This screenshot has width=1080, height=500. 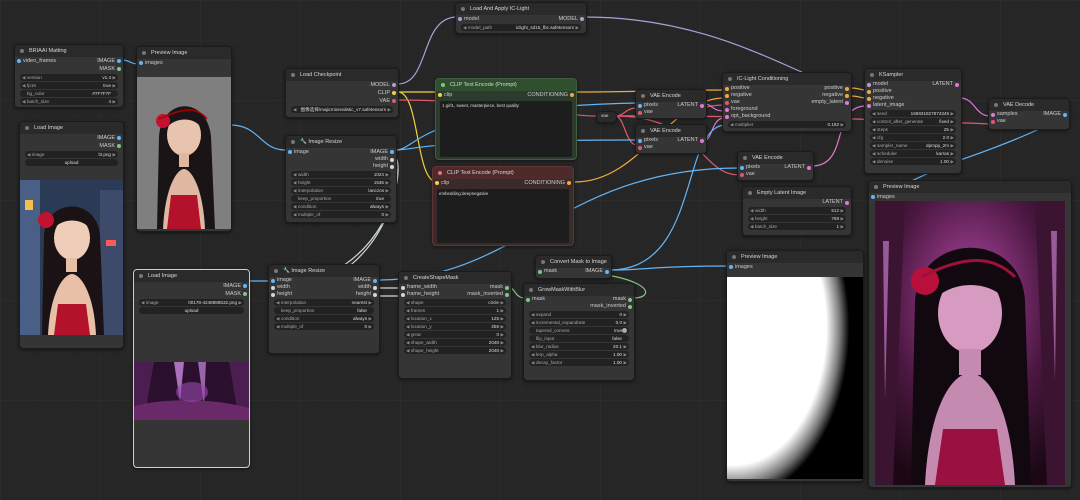 What do you see at coordinates (573, 267) in the screenshot?
I see `node-convert-mask-to-image: Convert Mask to Image mask IMAGE` at bounding box center [573, 267].